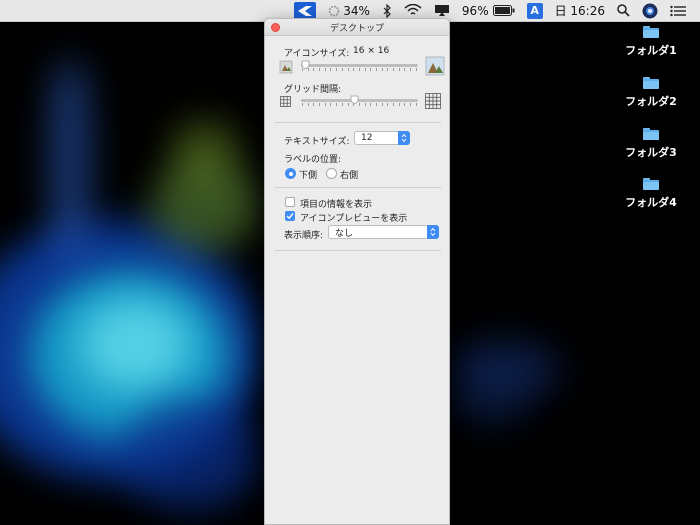 This screenshot has height=525, width=700. I want to click on clock: 日 16:26, so click(580, 11).